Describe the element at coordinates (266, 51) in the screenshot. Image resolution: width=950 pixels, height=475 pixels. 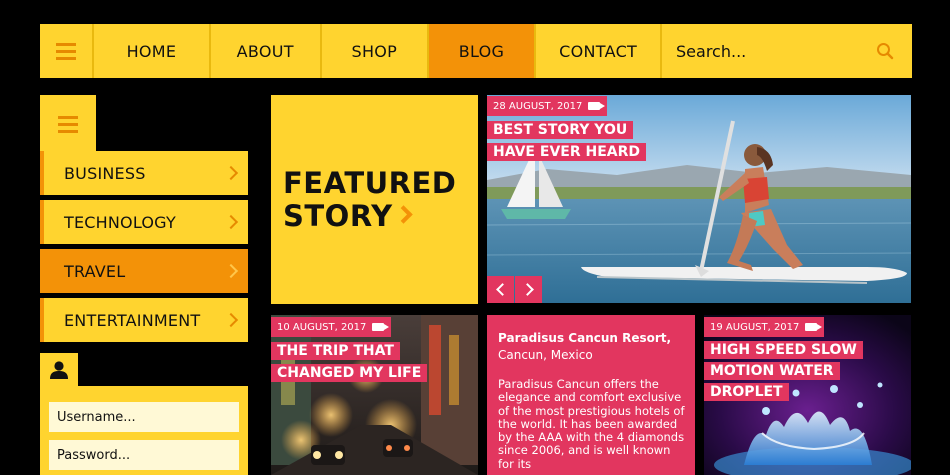
I see `nav-item-about: ABOUT` at that location.